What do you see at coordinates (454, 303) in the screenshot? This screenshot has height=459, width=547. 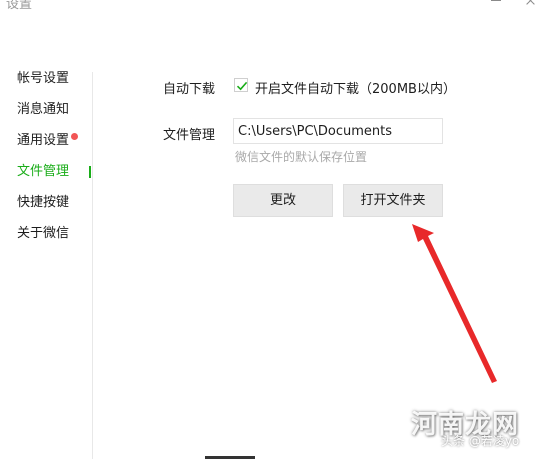 I see `annotation-arrow-icon` at bounding box center [454, 303].